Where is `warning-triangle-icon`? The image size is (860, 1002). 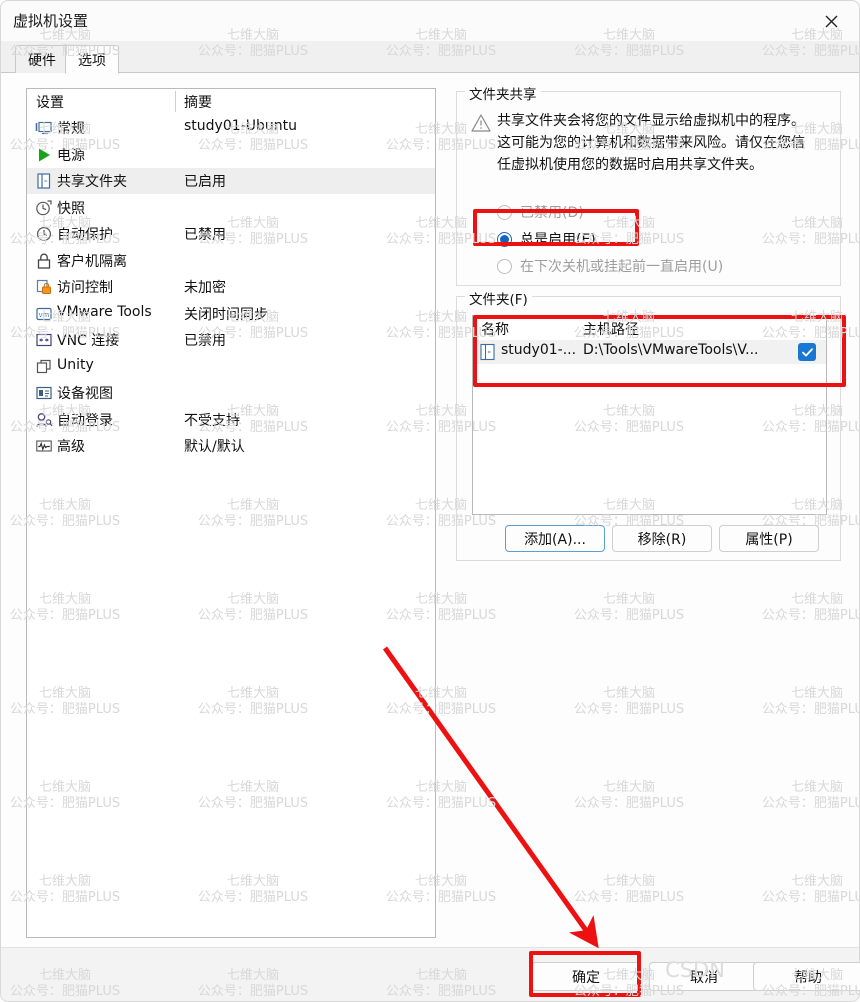
warning-triangle-icon is located at coordinates (481, 123).